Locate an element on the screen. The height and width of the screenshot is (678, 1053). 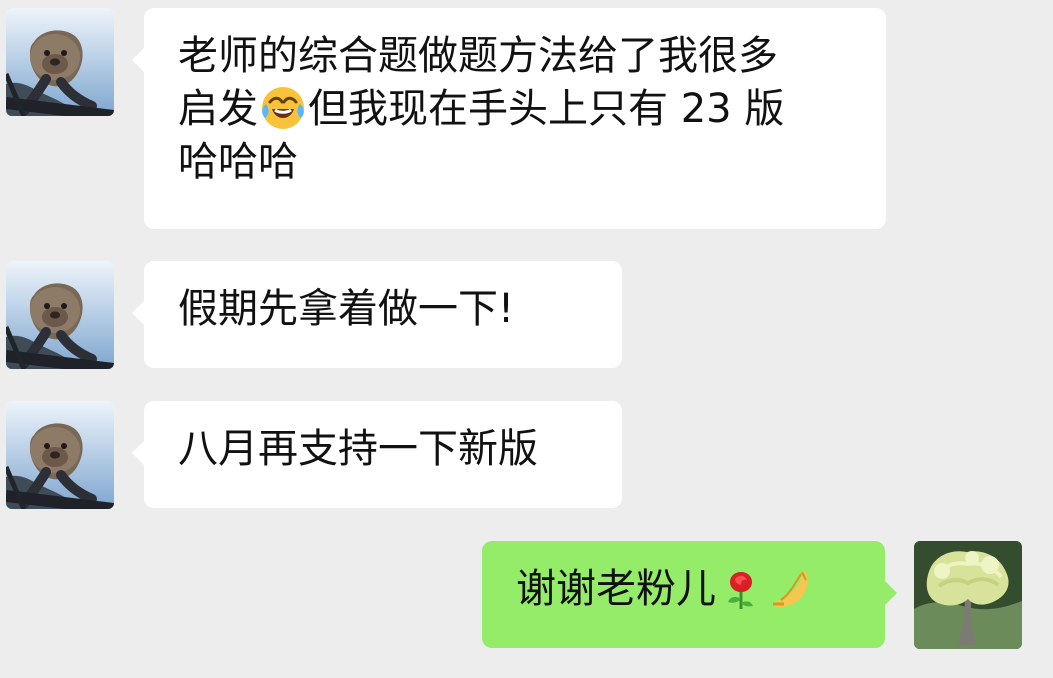
outgoing-avatar is located at coordinates (968, 595).